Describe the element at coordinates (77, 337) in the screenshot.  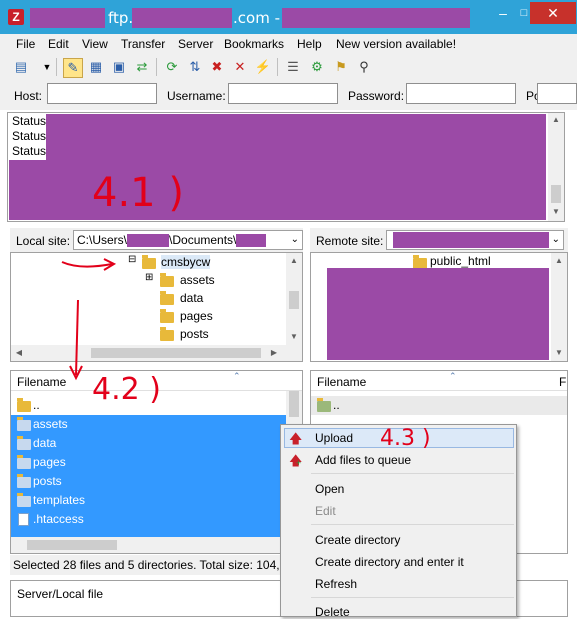
I see `annotation-arrow-down` at that location.